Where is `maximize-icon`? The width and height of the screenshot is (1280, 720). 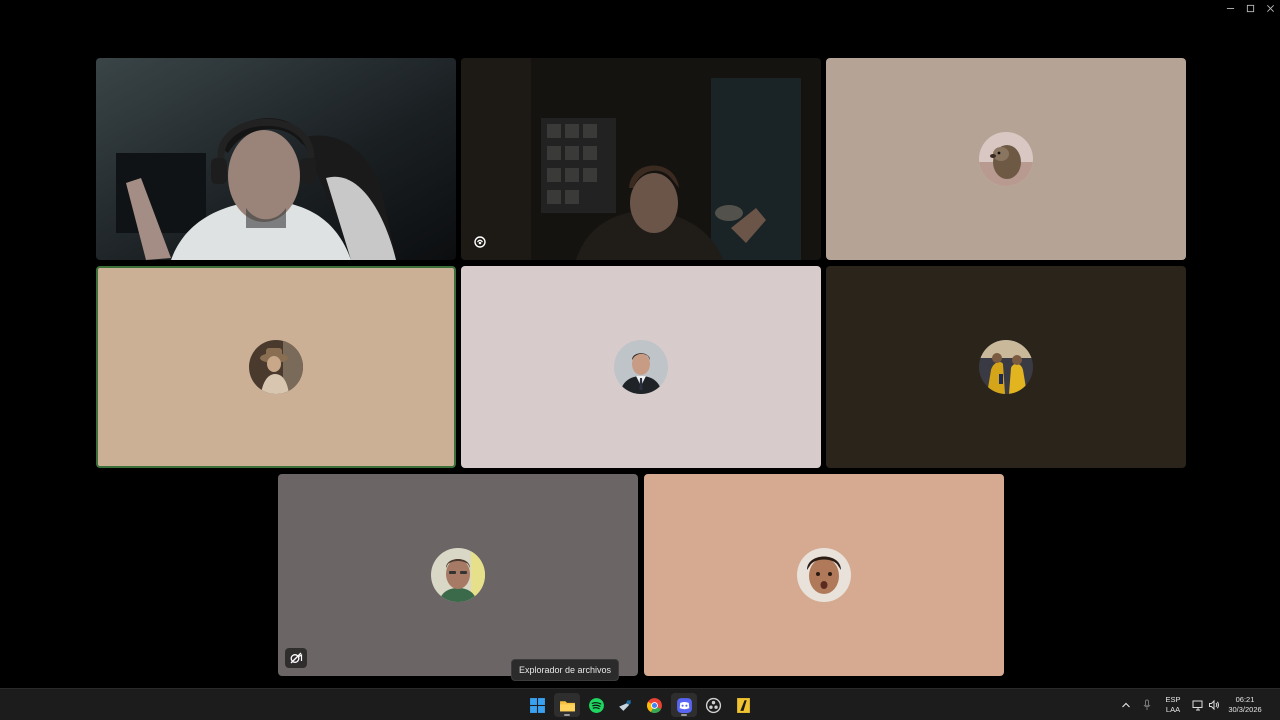 maximize-icon is located at coordinates (1250, 8).